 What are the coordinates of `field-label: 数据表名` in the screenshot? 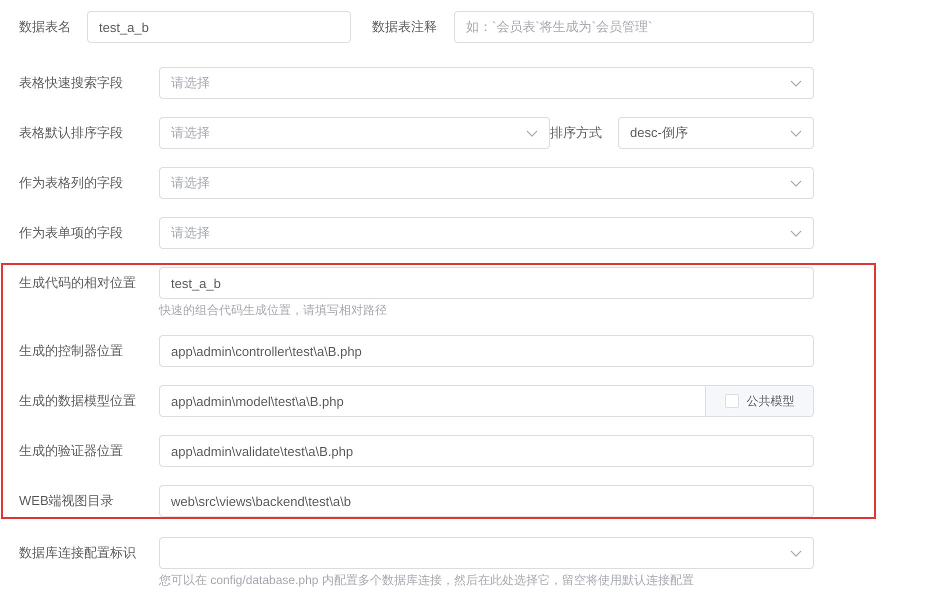 It's located at (45, 27).